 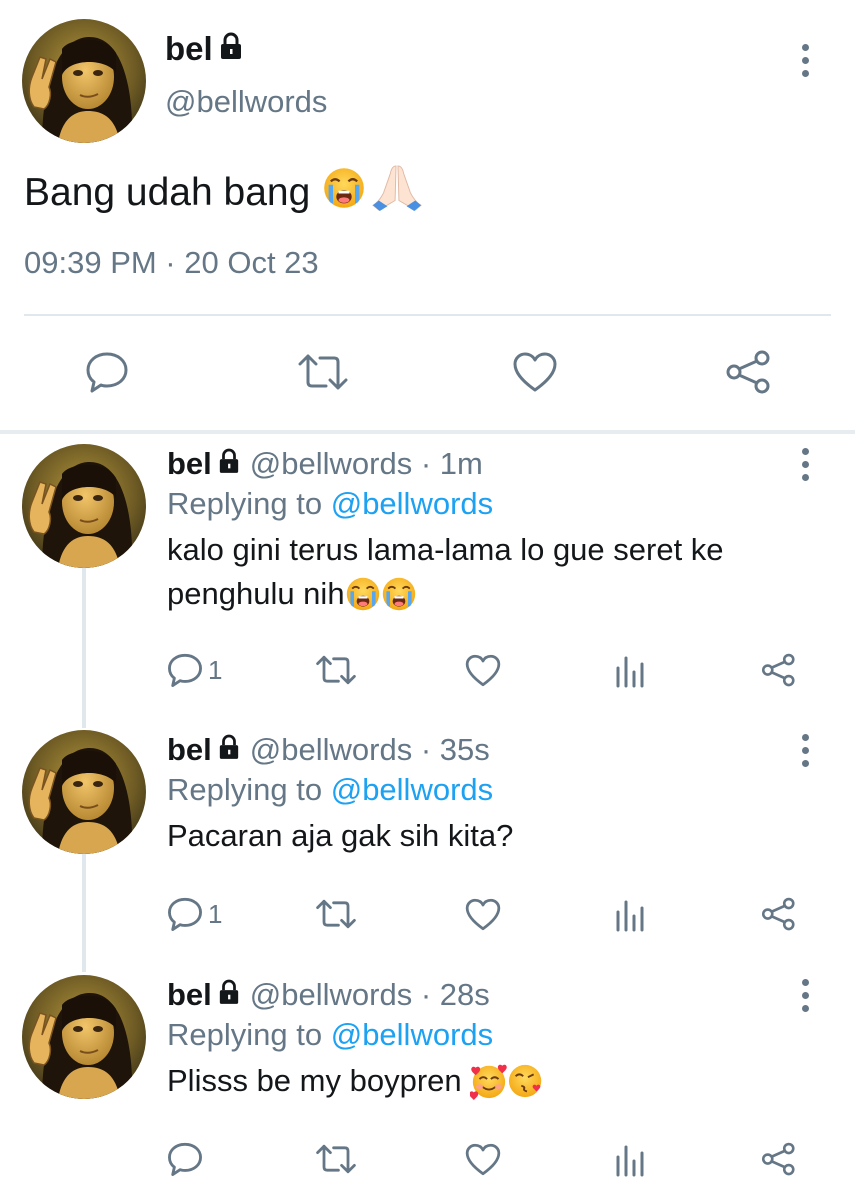 What do you see at coordinates (369, 749) in the screenshot?
I see `handle-and-time: @bellwords · 35s` at bounding box center [369, 749].